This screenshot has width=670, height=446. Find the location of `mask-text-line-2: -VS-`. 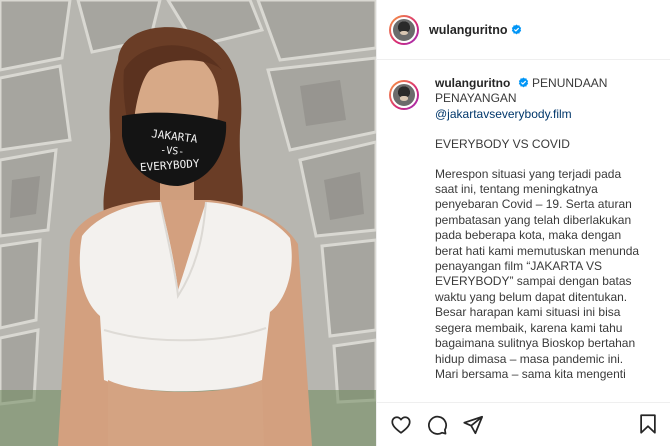

mask-text-line-2: -VS- is located at coordinates (172, 151).